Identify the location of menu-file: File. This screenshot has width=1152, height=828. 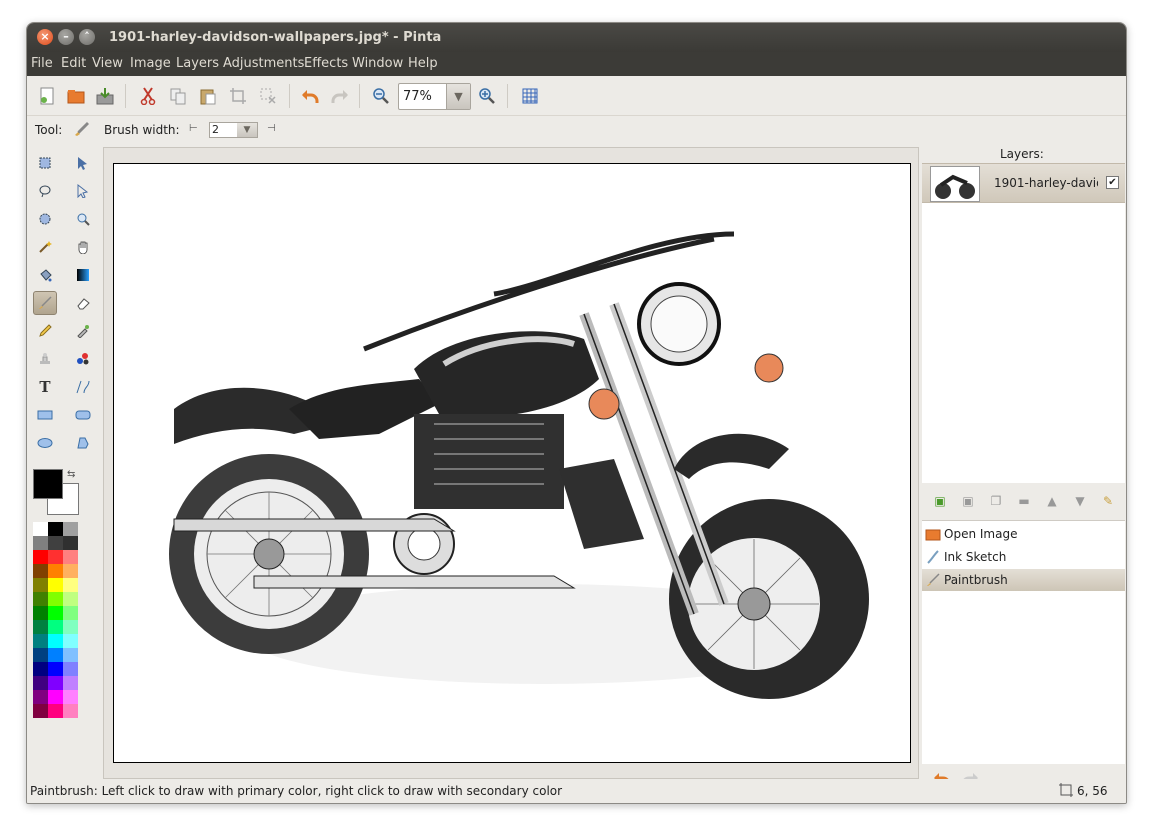
(42, 63).